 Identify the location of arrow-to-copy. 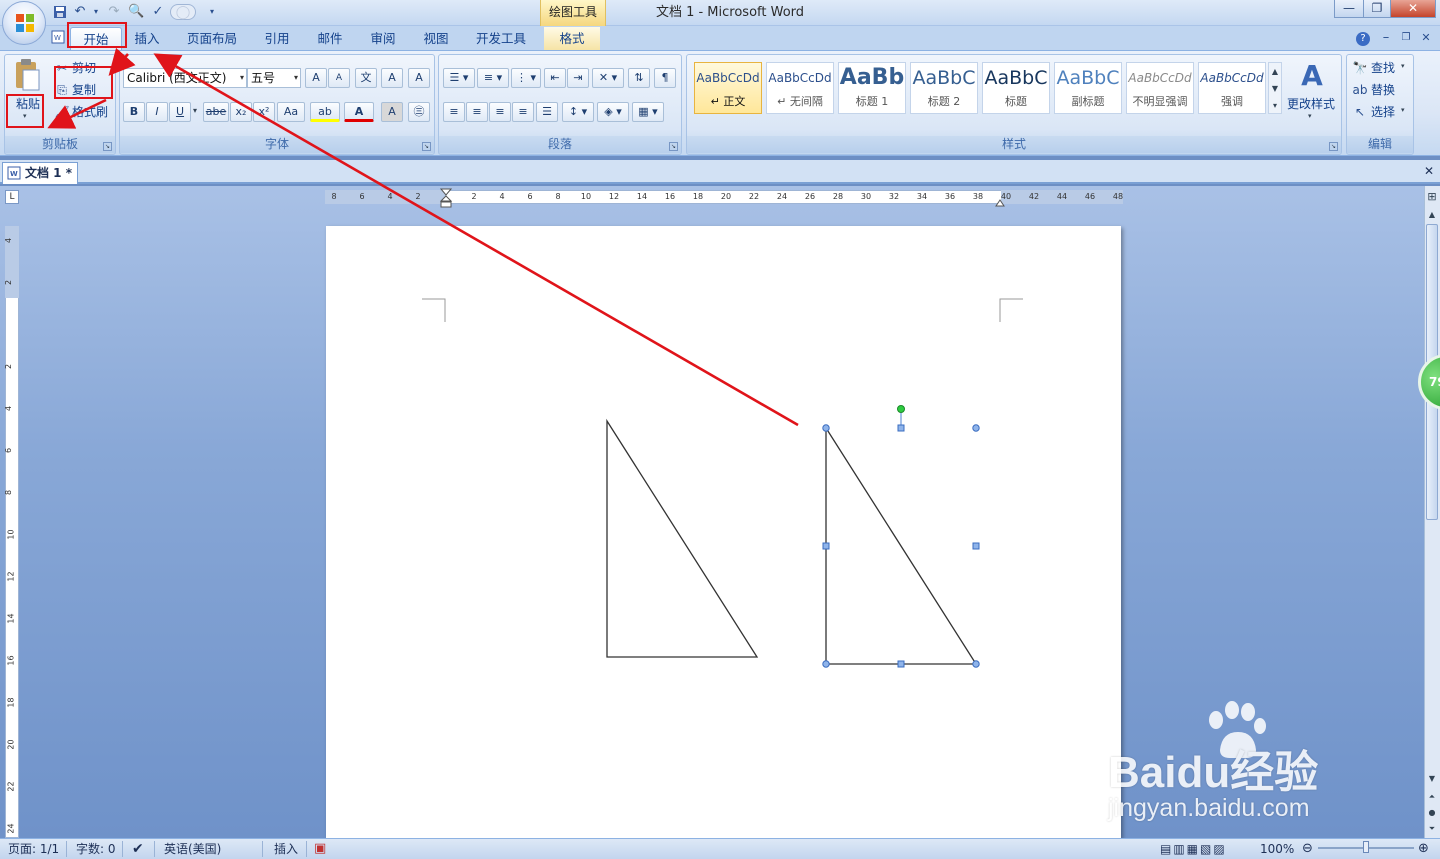
(122, 61).